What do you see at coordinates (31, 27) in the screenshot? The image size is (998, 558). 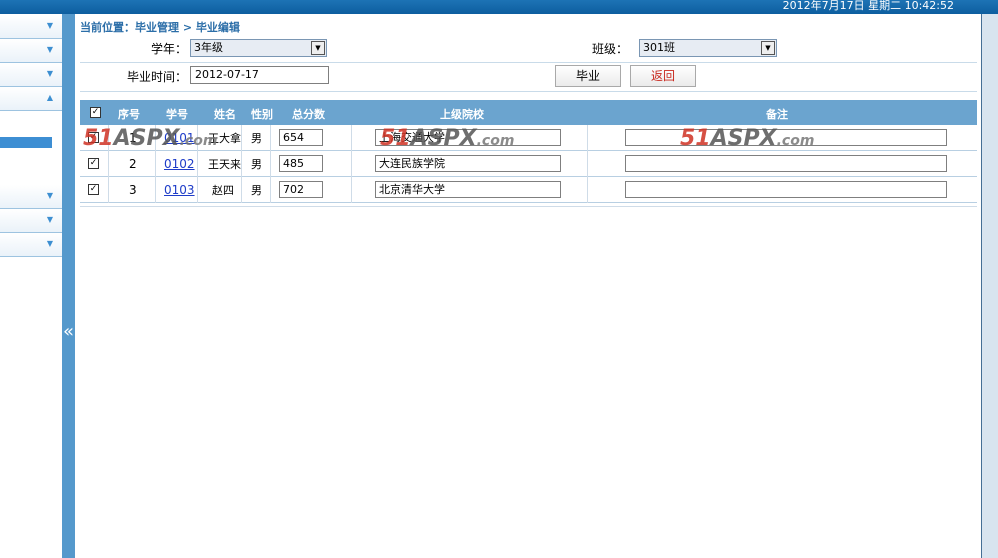 I see `sidebar-menu-1: ▼` at bounding box center [31, 27].